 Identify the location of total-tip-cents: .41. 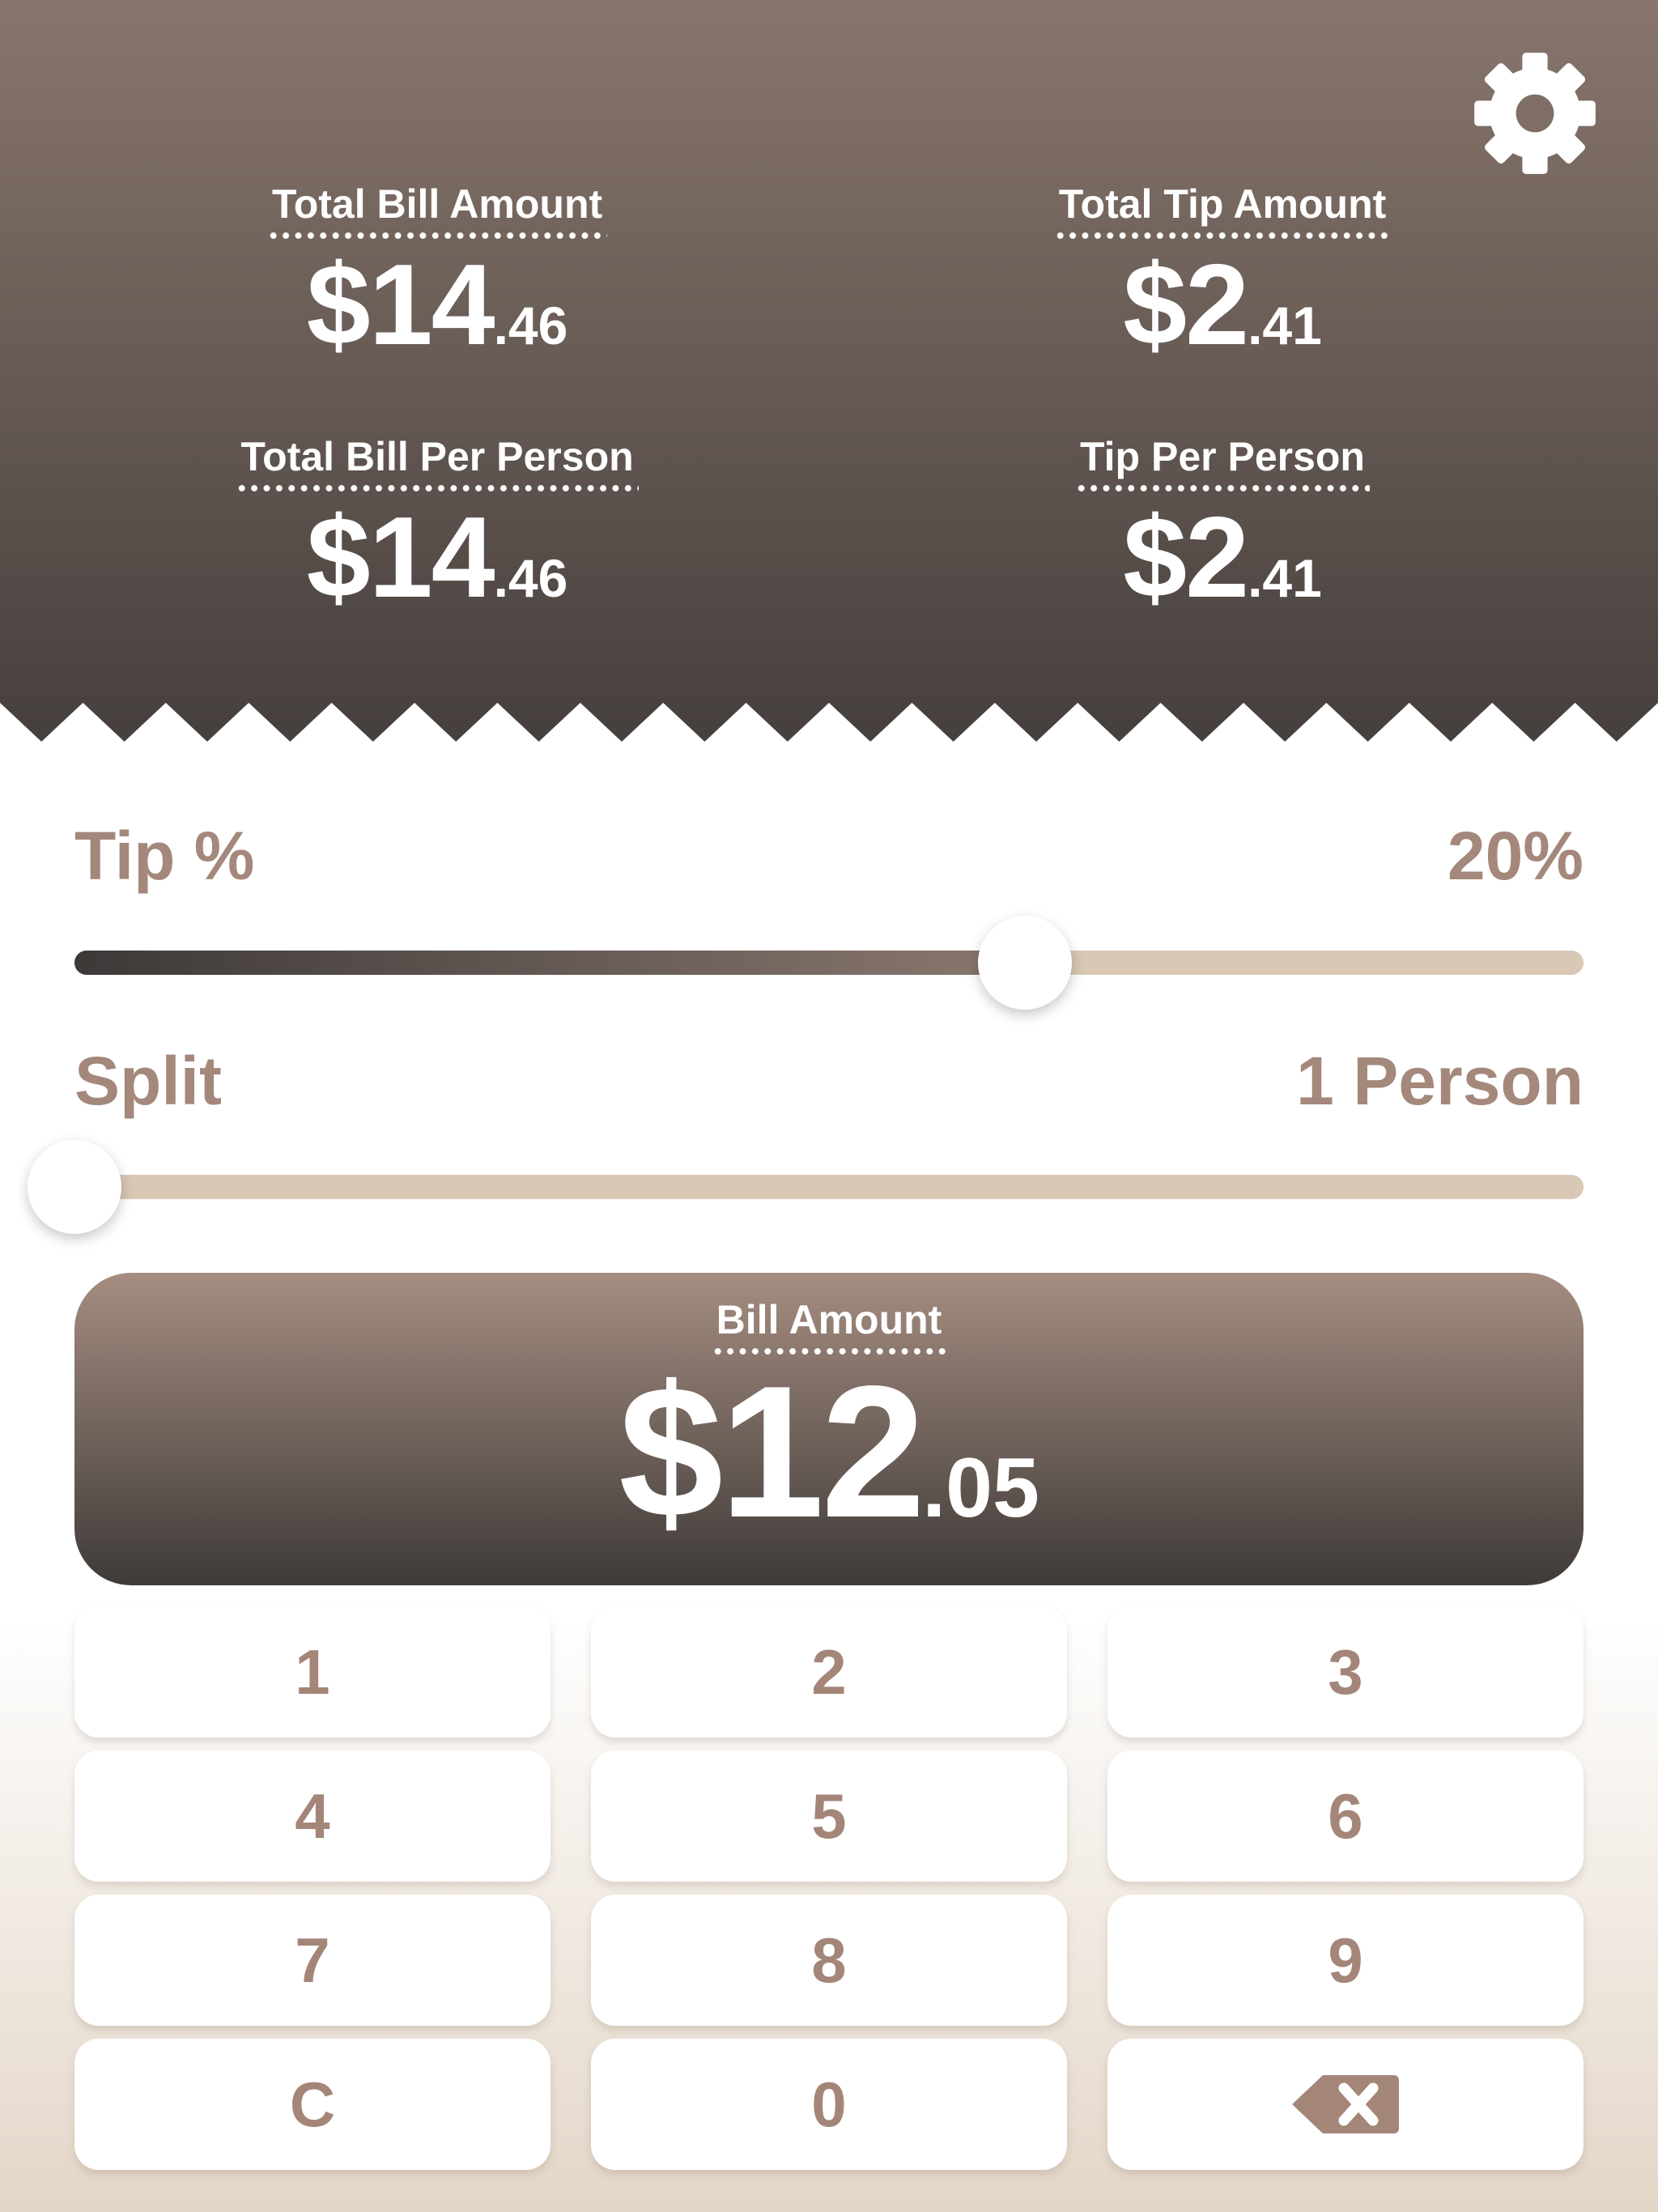
(1285, 326).